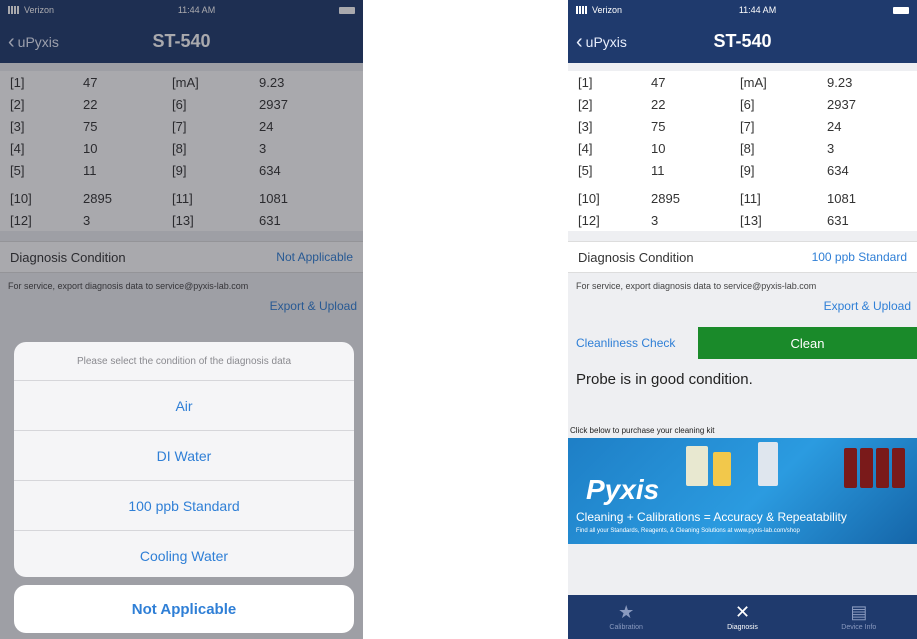 The width and height of the screenshot is (917, 639). What do you see at coordinates (623, 489) in the screenshot?
I see `pyxis-logo: Pyxis` at bounding box center [623, 489].